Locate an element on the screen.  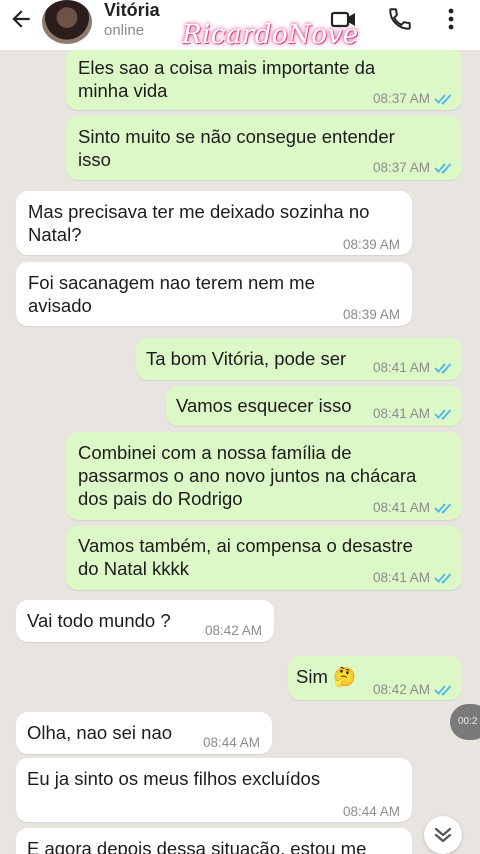
message-bubble-outgoing: Vamos esquecer isso 08:41 AM is located at coordinates (314, 406).